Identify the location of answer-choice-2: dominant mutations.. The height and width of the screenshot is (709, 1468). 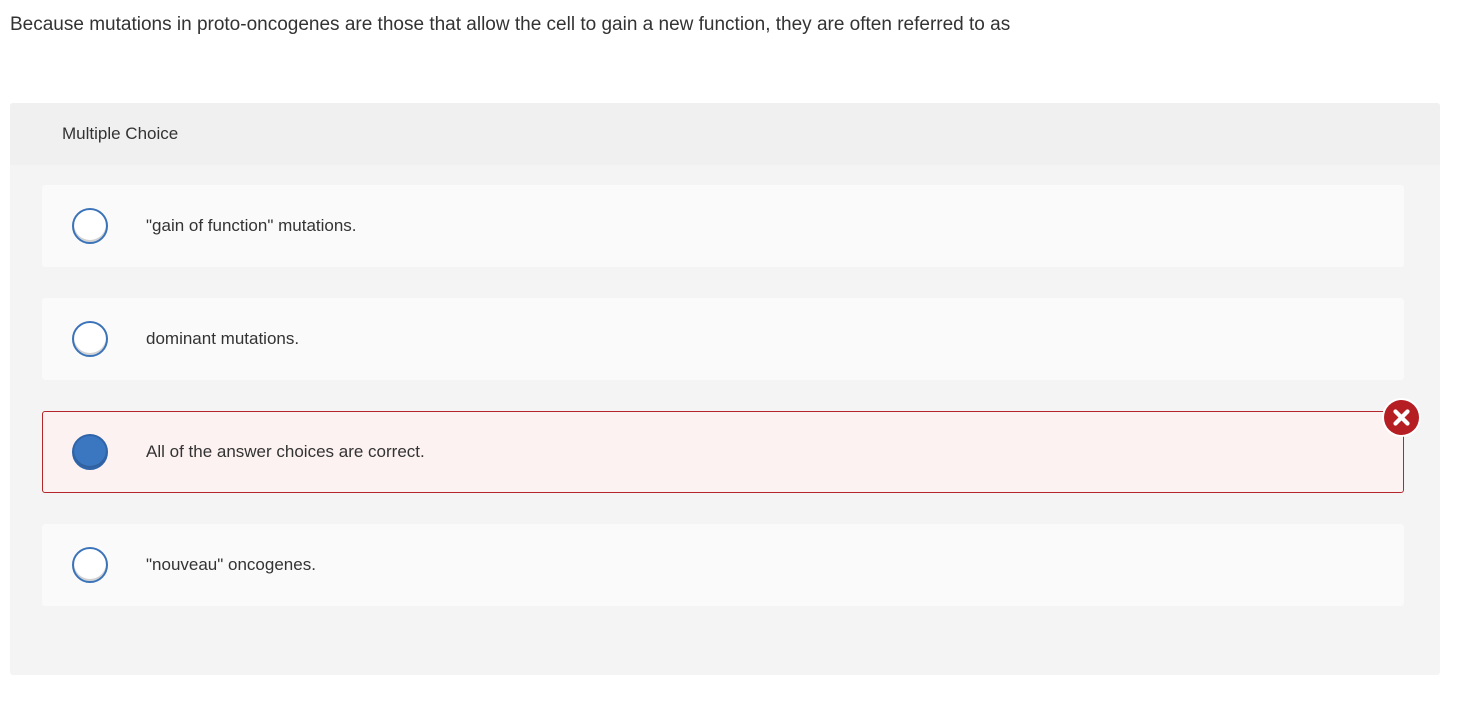
(723, 339).